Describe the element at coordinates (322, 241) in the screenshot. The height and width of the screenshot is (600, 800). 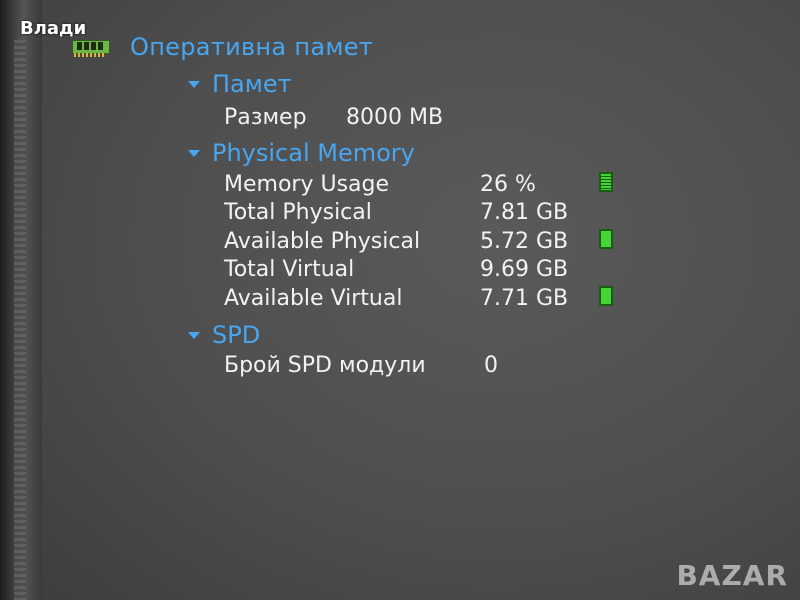
I see `row-name: Available Physical` at that location.